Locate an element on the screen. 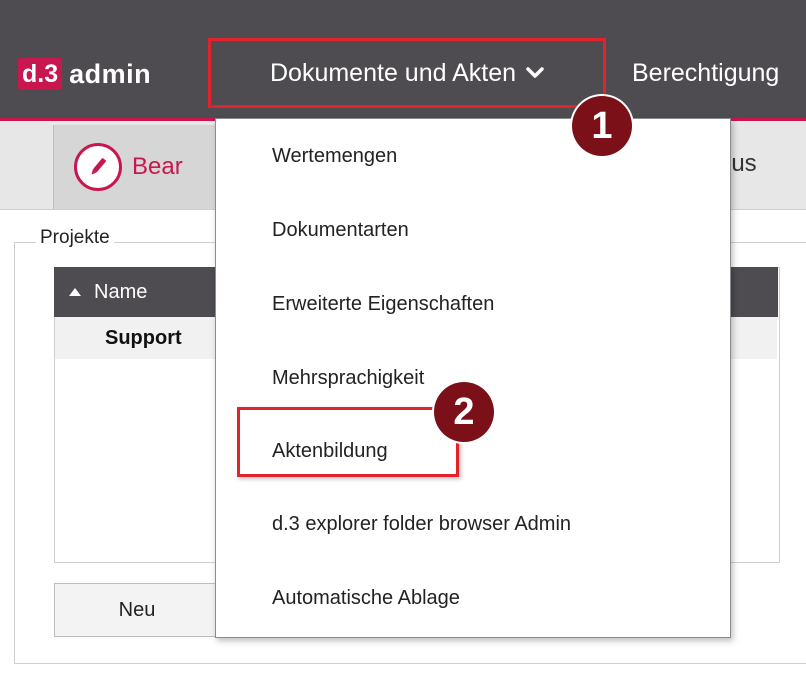 The height and width of the screenshot is (676, 806). menu-item-dokumentarten: Dokumentarten is located at coordinates (340, 230).